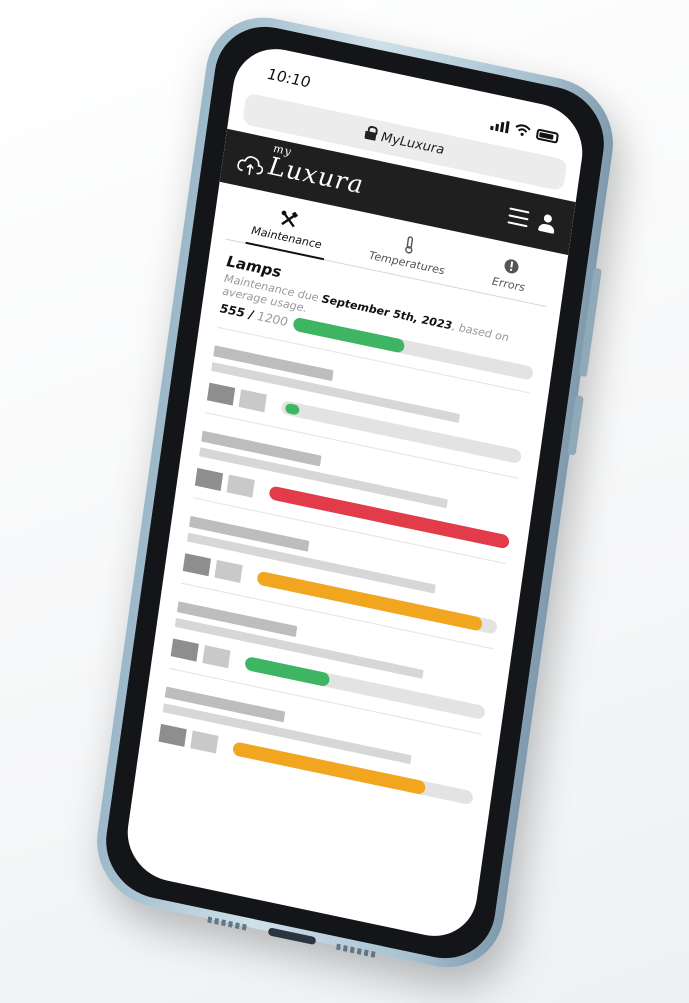  What do you see at coordinates (547, 135) in the screenshot?
I see `battery-icon` at bounding box center [547, 135].